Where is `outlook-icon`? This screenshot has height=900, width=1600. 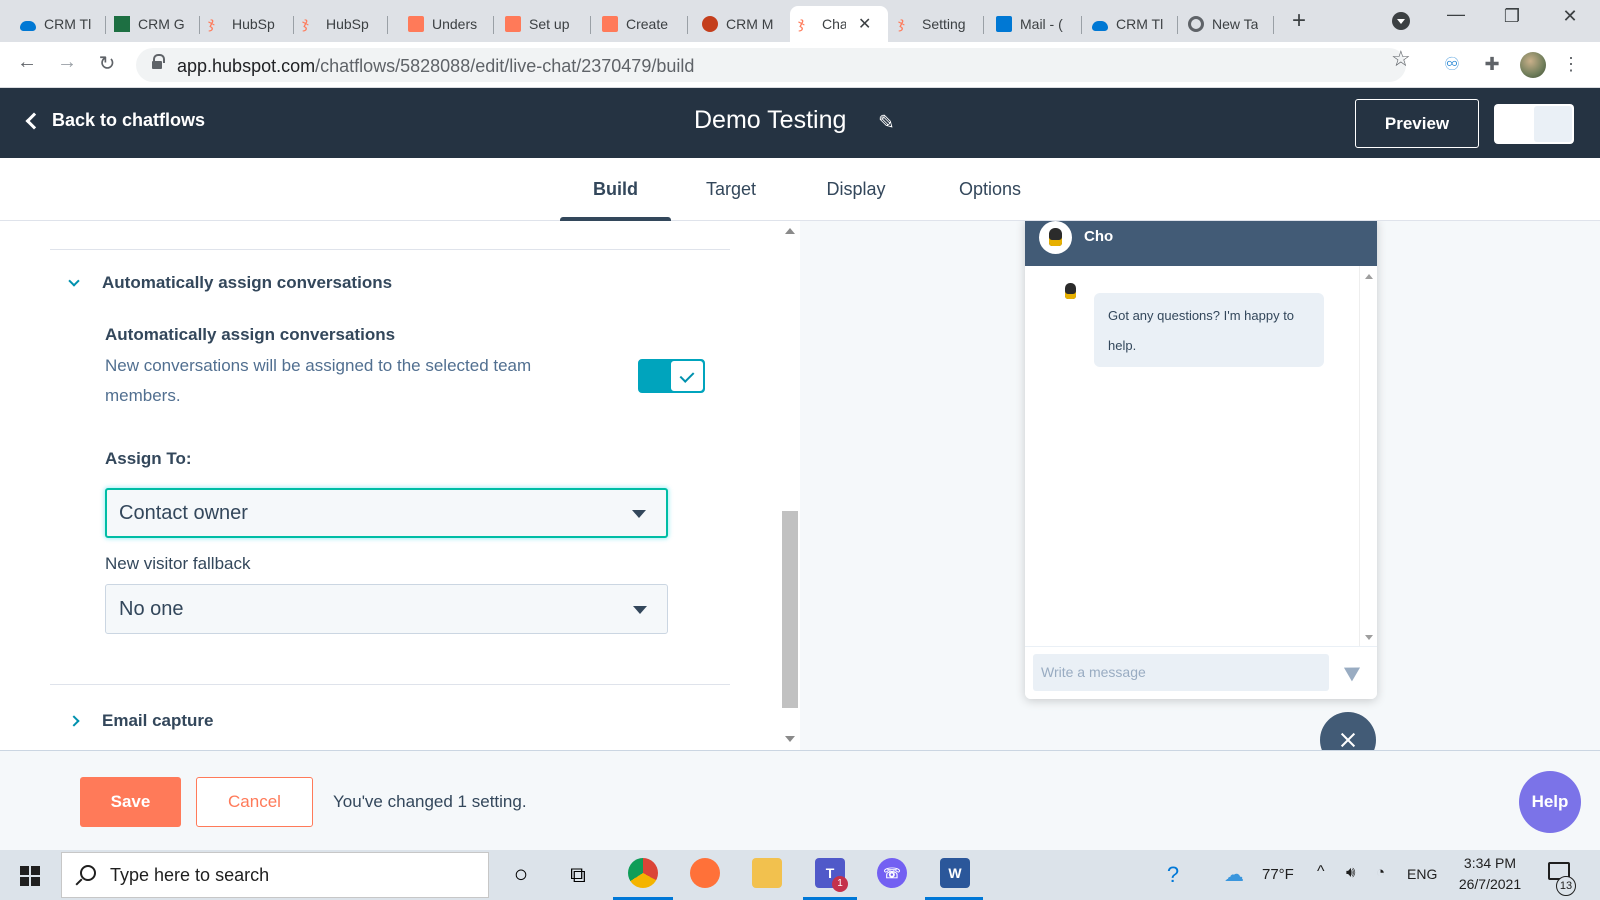
outlook-icon is located at coordinates (1004, 24).